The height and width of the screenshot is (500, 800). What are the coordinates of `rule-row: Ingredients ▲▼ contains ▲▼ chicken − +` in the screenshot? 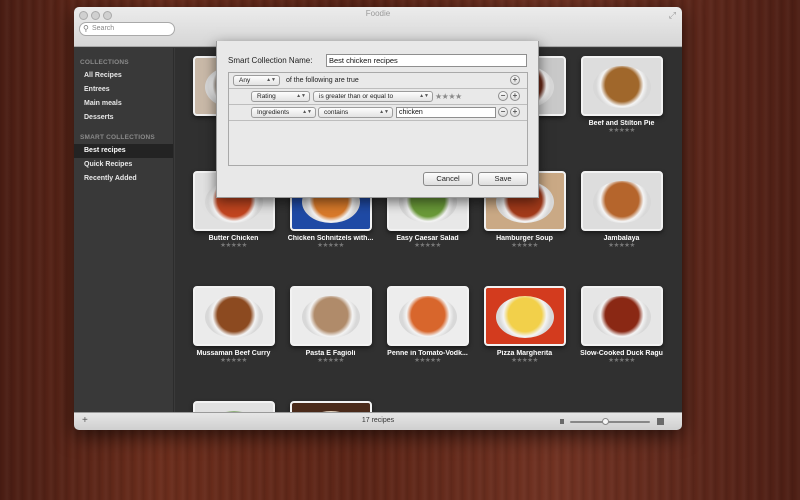 It's located at (378, 113).